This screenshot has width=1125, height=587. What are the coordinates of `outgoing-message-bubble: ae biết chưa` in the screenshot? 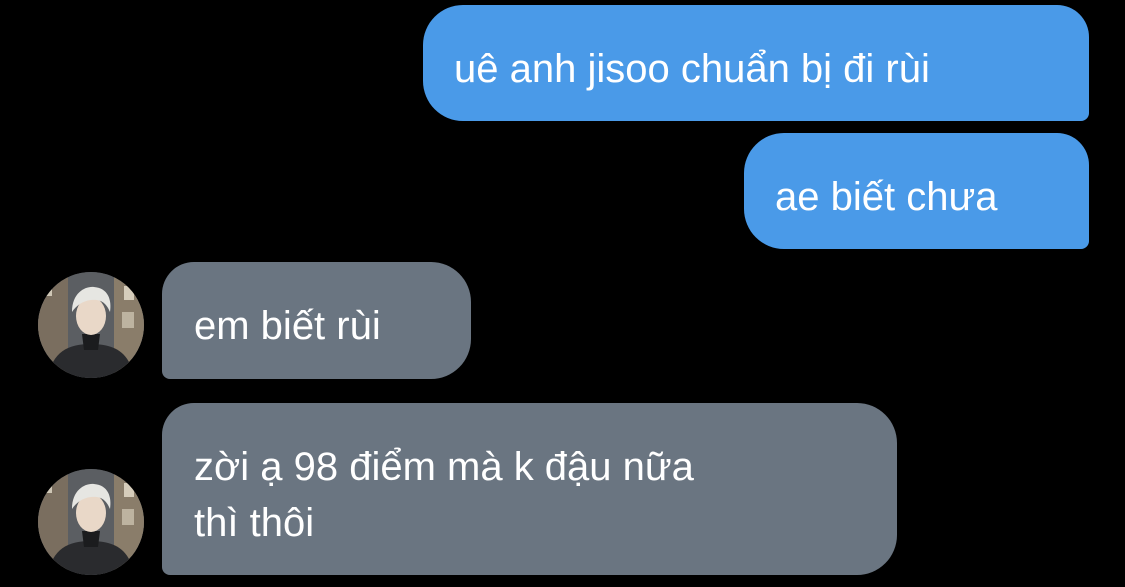 It's located at (916, 191).